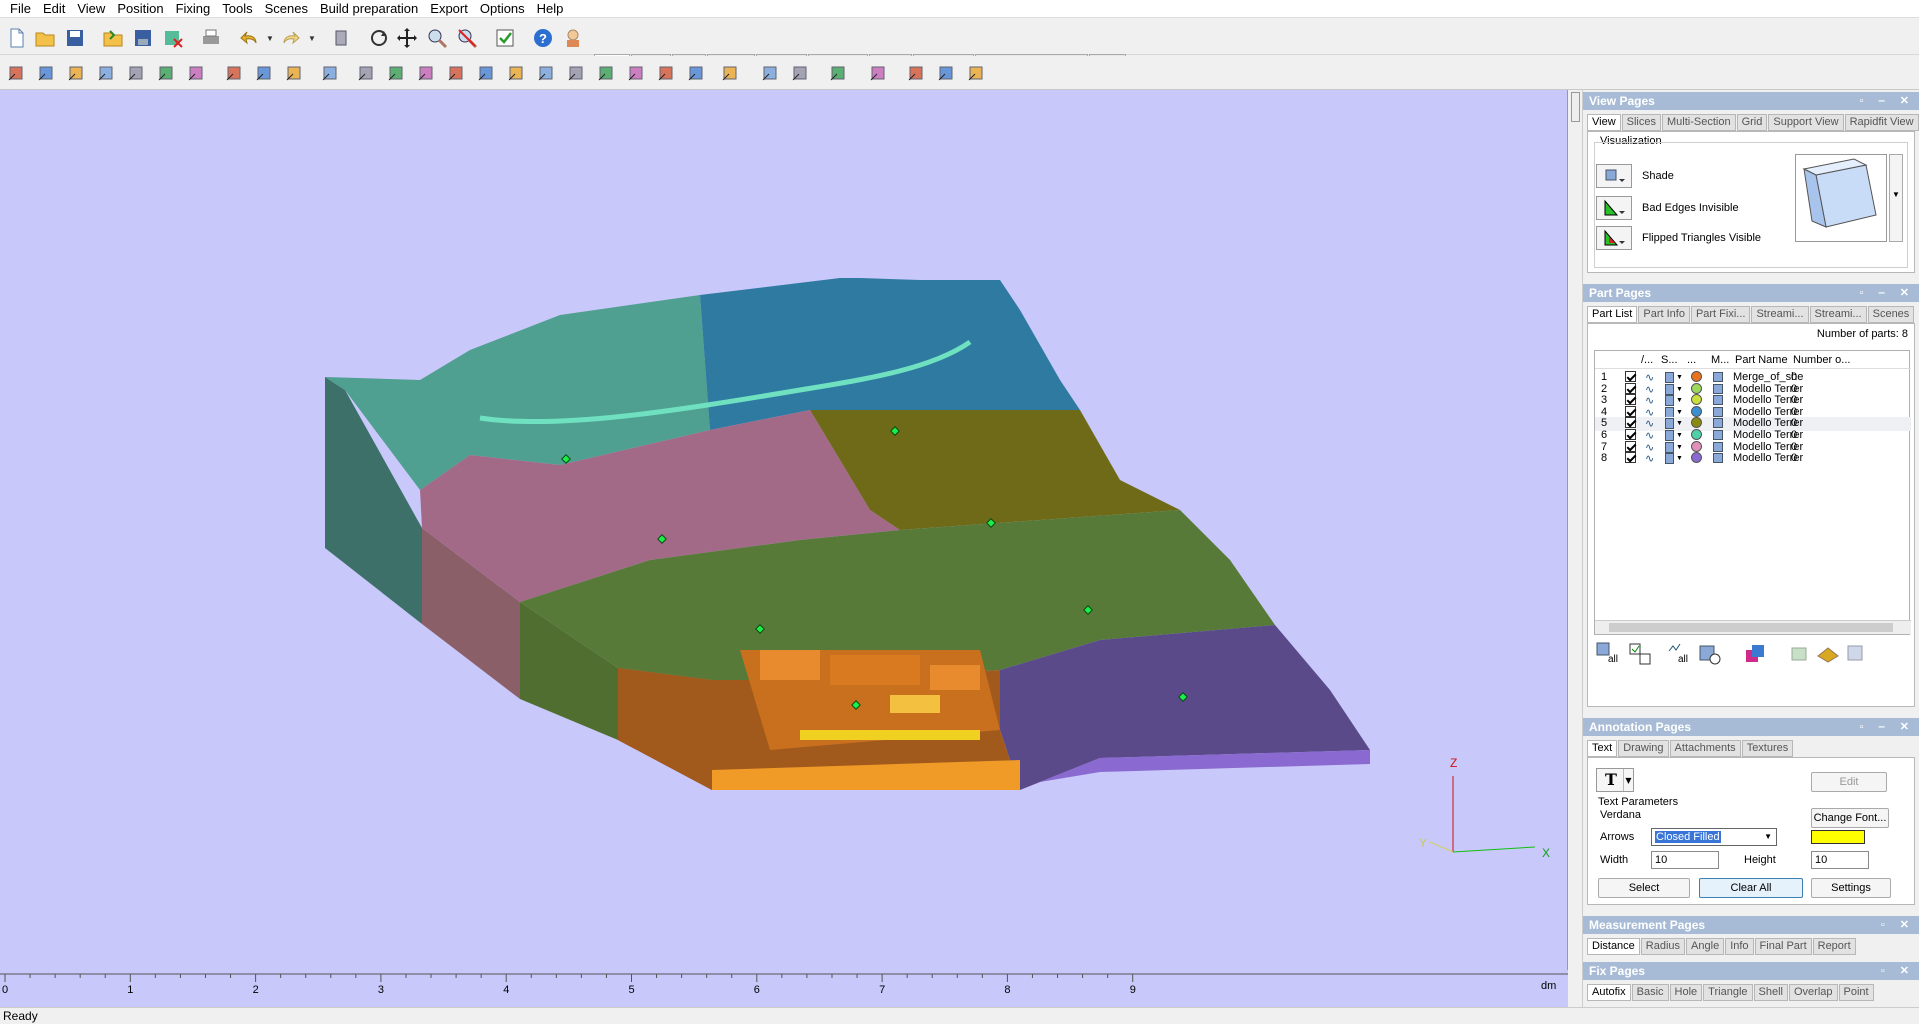 The width and height of the screenshot is (1919, 1024). What do you see at coordinates (237, 9) in the screenshot?
I see `menu-tools: Tools` at bounding box center [237, 9].